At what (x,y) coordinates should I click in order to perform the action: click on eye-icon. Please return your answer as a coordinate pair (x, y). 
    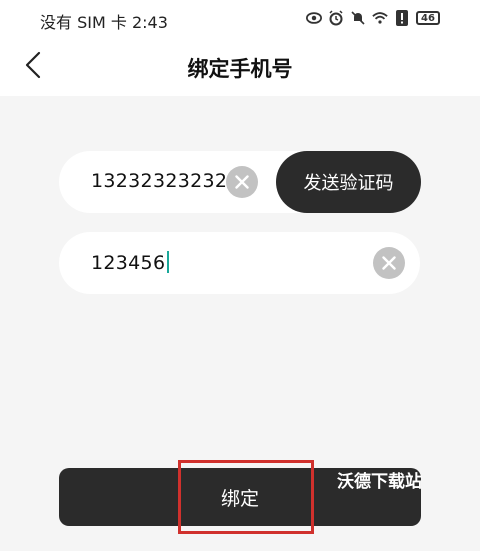
    Looking at the image, I should click on (314, 18).